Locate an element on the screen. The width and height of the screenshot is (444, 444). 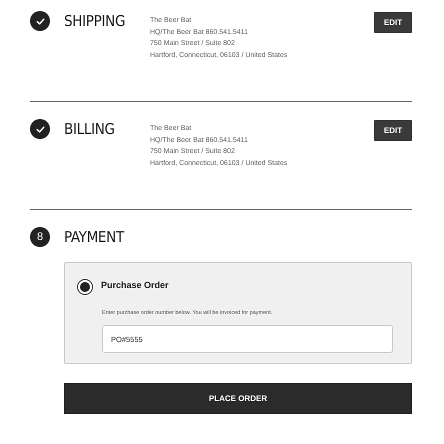
section-title: PAYMENT is located at coordinates (95, 237).